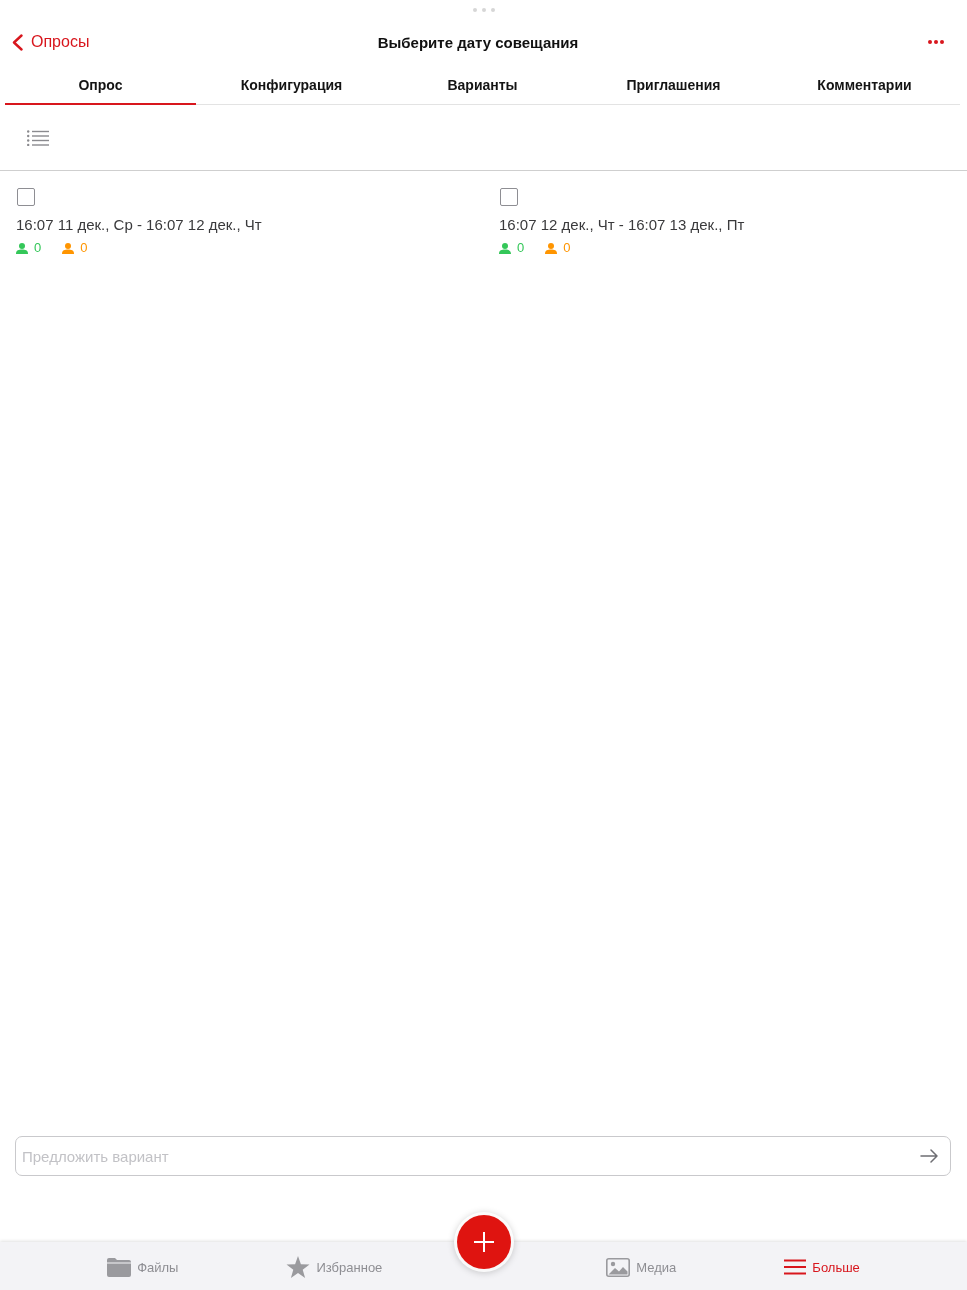  Describe the element at coordinates (822, 1267) in the screenshot. I see `tab-bar-item: Больше` at that location.